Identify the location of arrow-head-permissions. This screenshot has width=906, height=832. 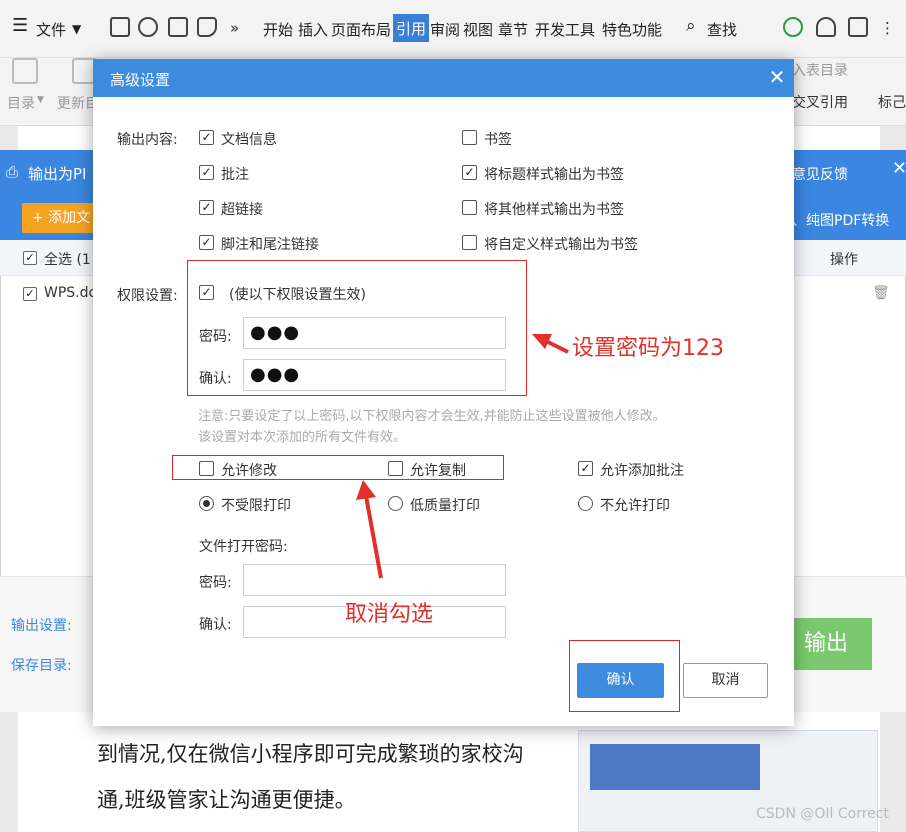
(366, 490).